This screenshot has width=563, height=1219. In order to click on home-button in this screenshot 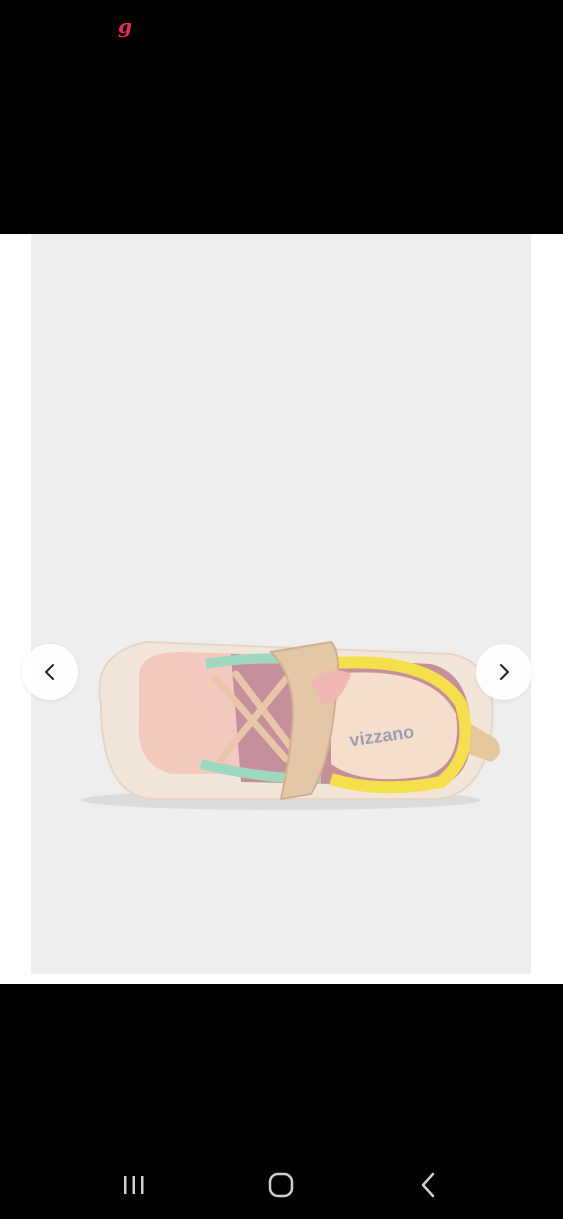, I will do `click(281, 1185)`.